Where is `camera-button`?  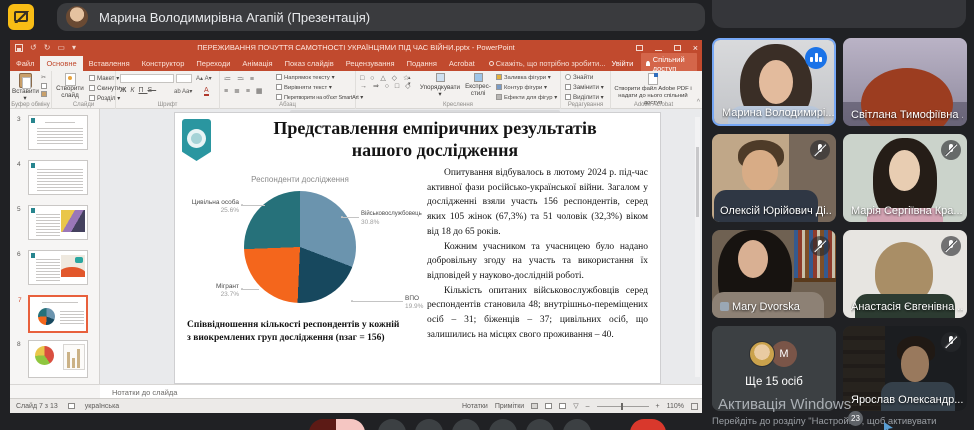
camera-button is located at coordinates (392, 424).